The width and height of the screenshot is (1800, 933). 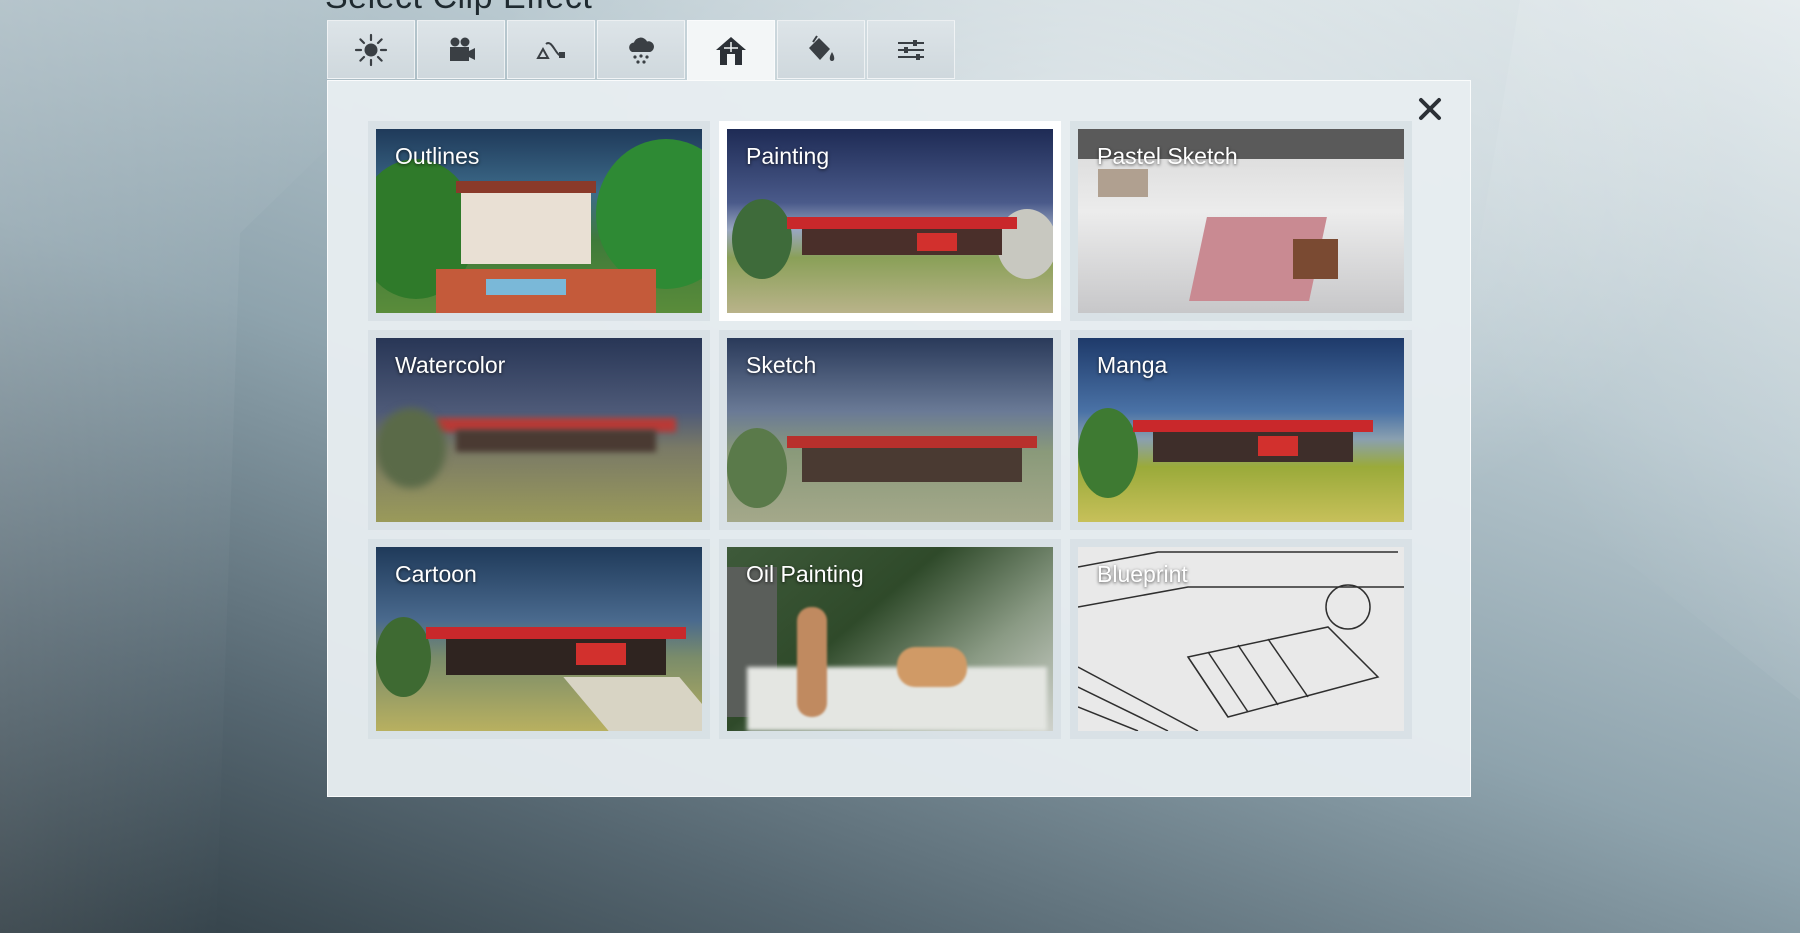 I want to click on effect-label: Oil Painting, so click(x=805, y=574).